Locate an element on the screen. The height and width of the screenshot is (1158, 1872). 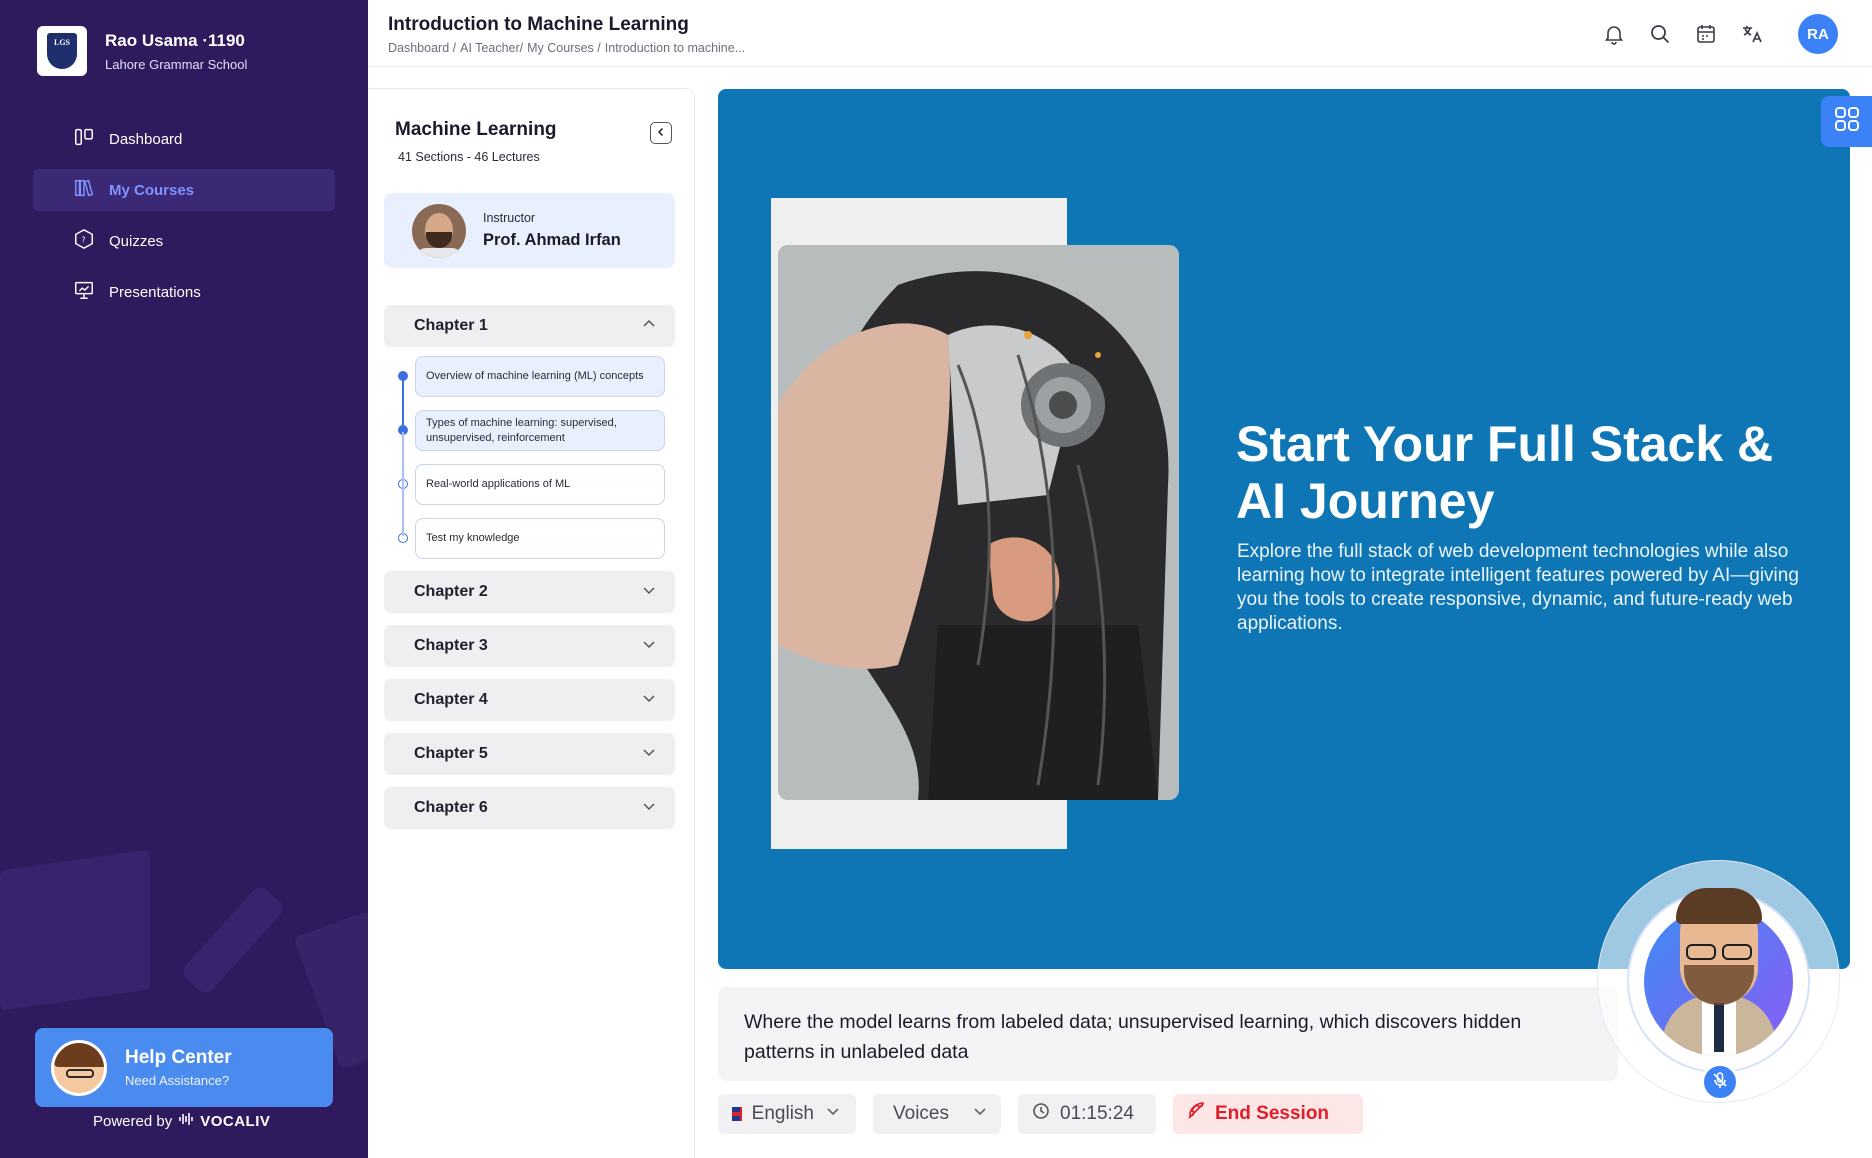
dashboard-icon is located at coordinates (84, 139).